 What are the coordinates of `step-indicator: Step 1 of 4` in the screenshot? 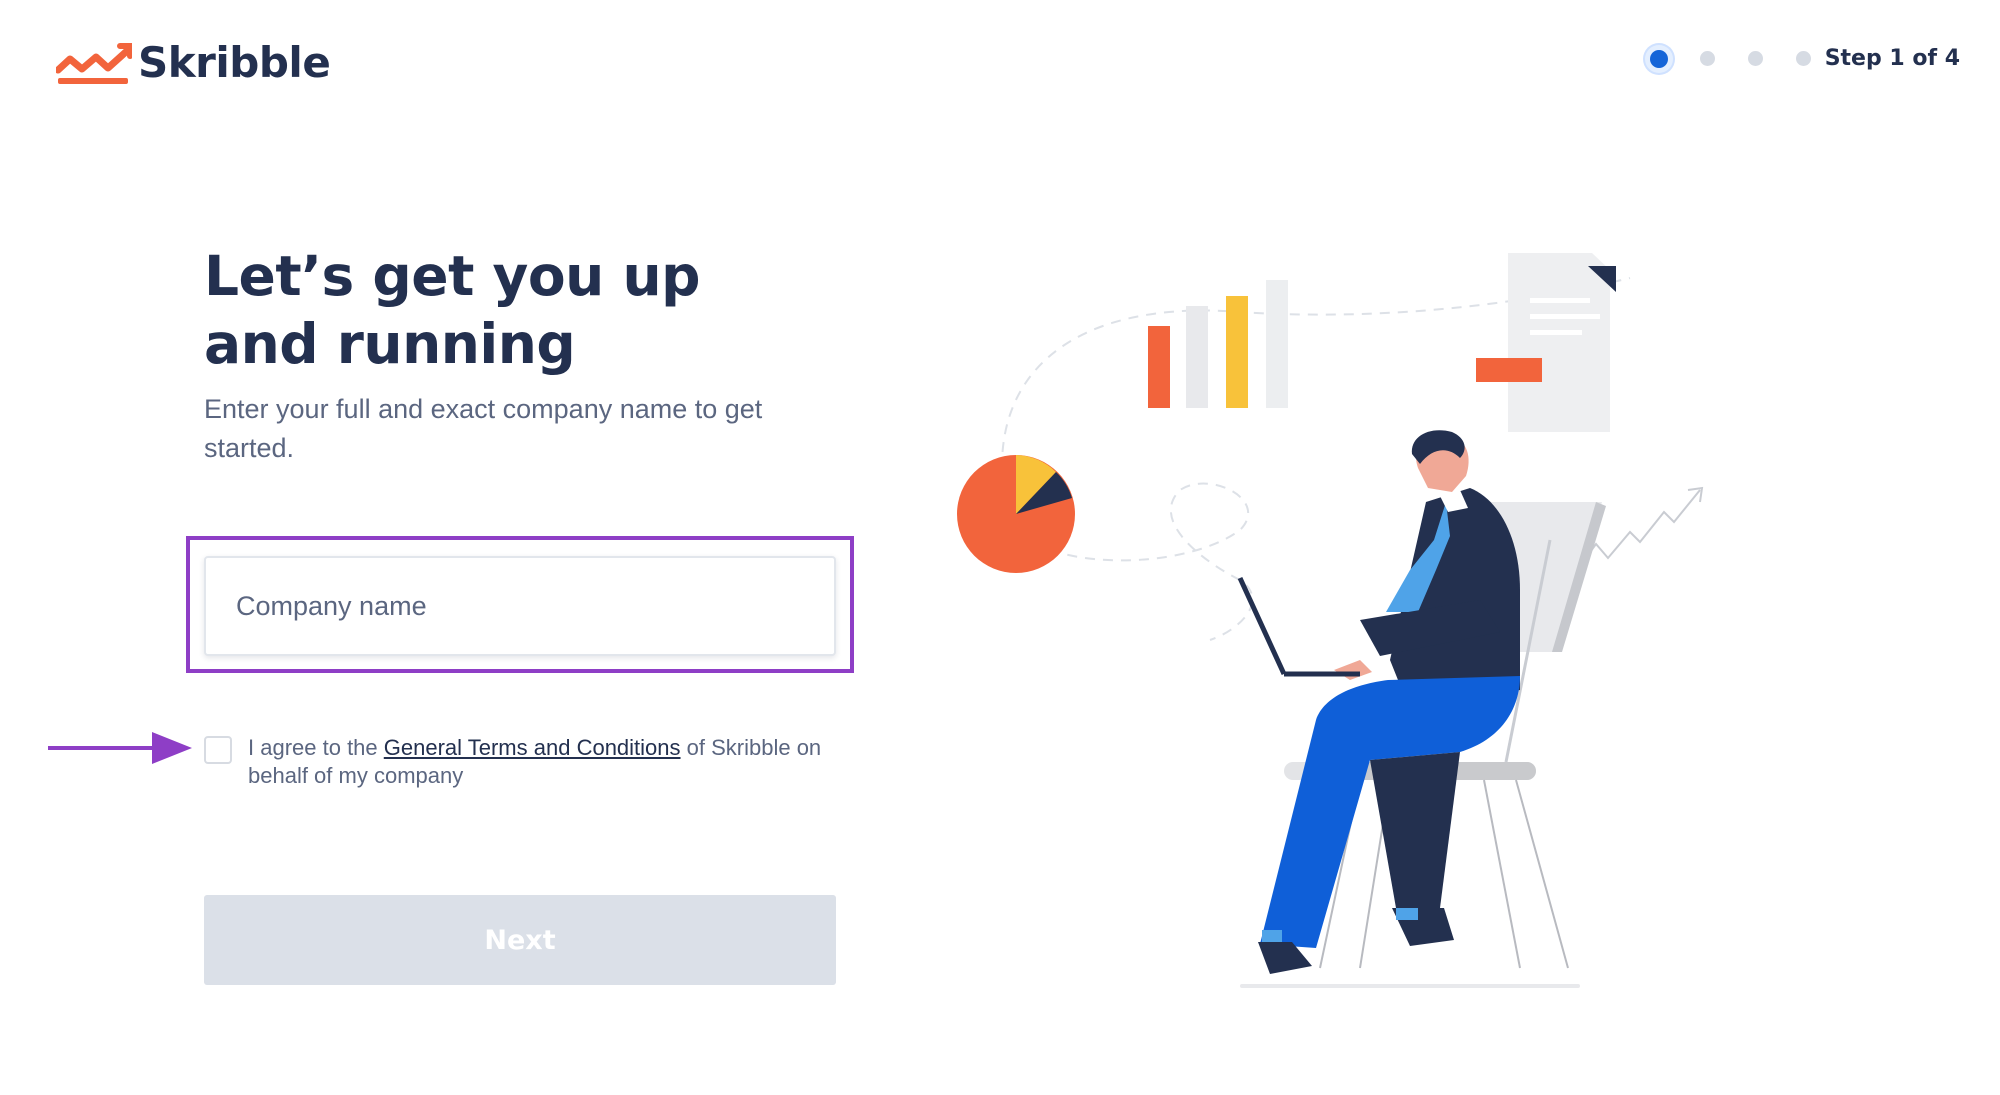 It's located at (1804, 58).